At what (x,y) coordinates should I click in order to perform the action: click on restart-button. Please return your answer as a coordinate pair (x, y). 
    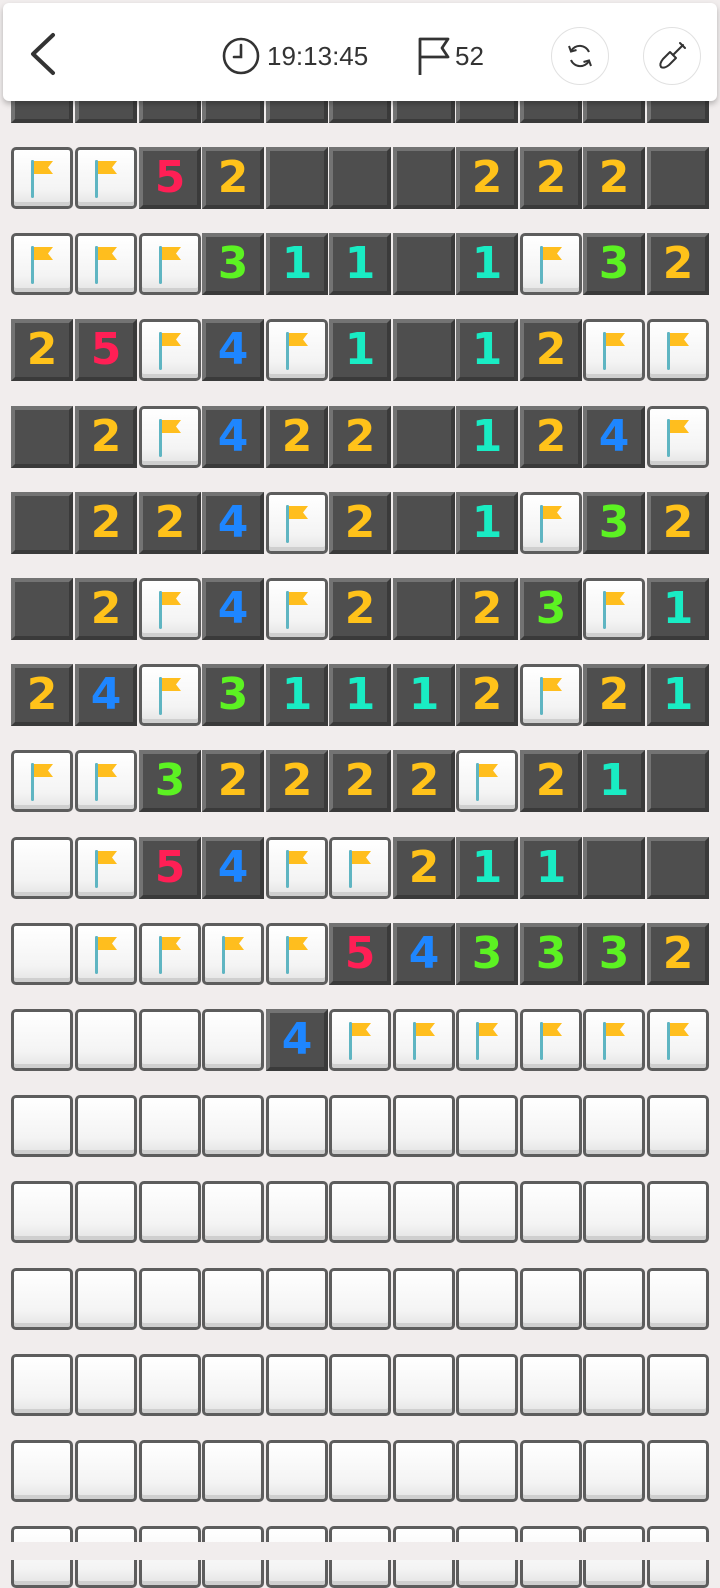
    Looking at the image, I should click on (580, 56).